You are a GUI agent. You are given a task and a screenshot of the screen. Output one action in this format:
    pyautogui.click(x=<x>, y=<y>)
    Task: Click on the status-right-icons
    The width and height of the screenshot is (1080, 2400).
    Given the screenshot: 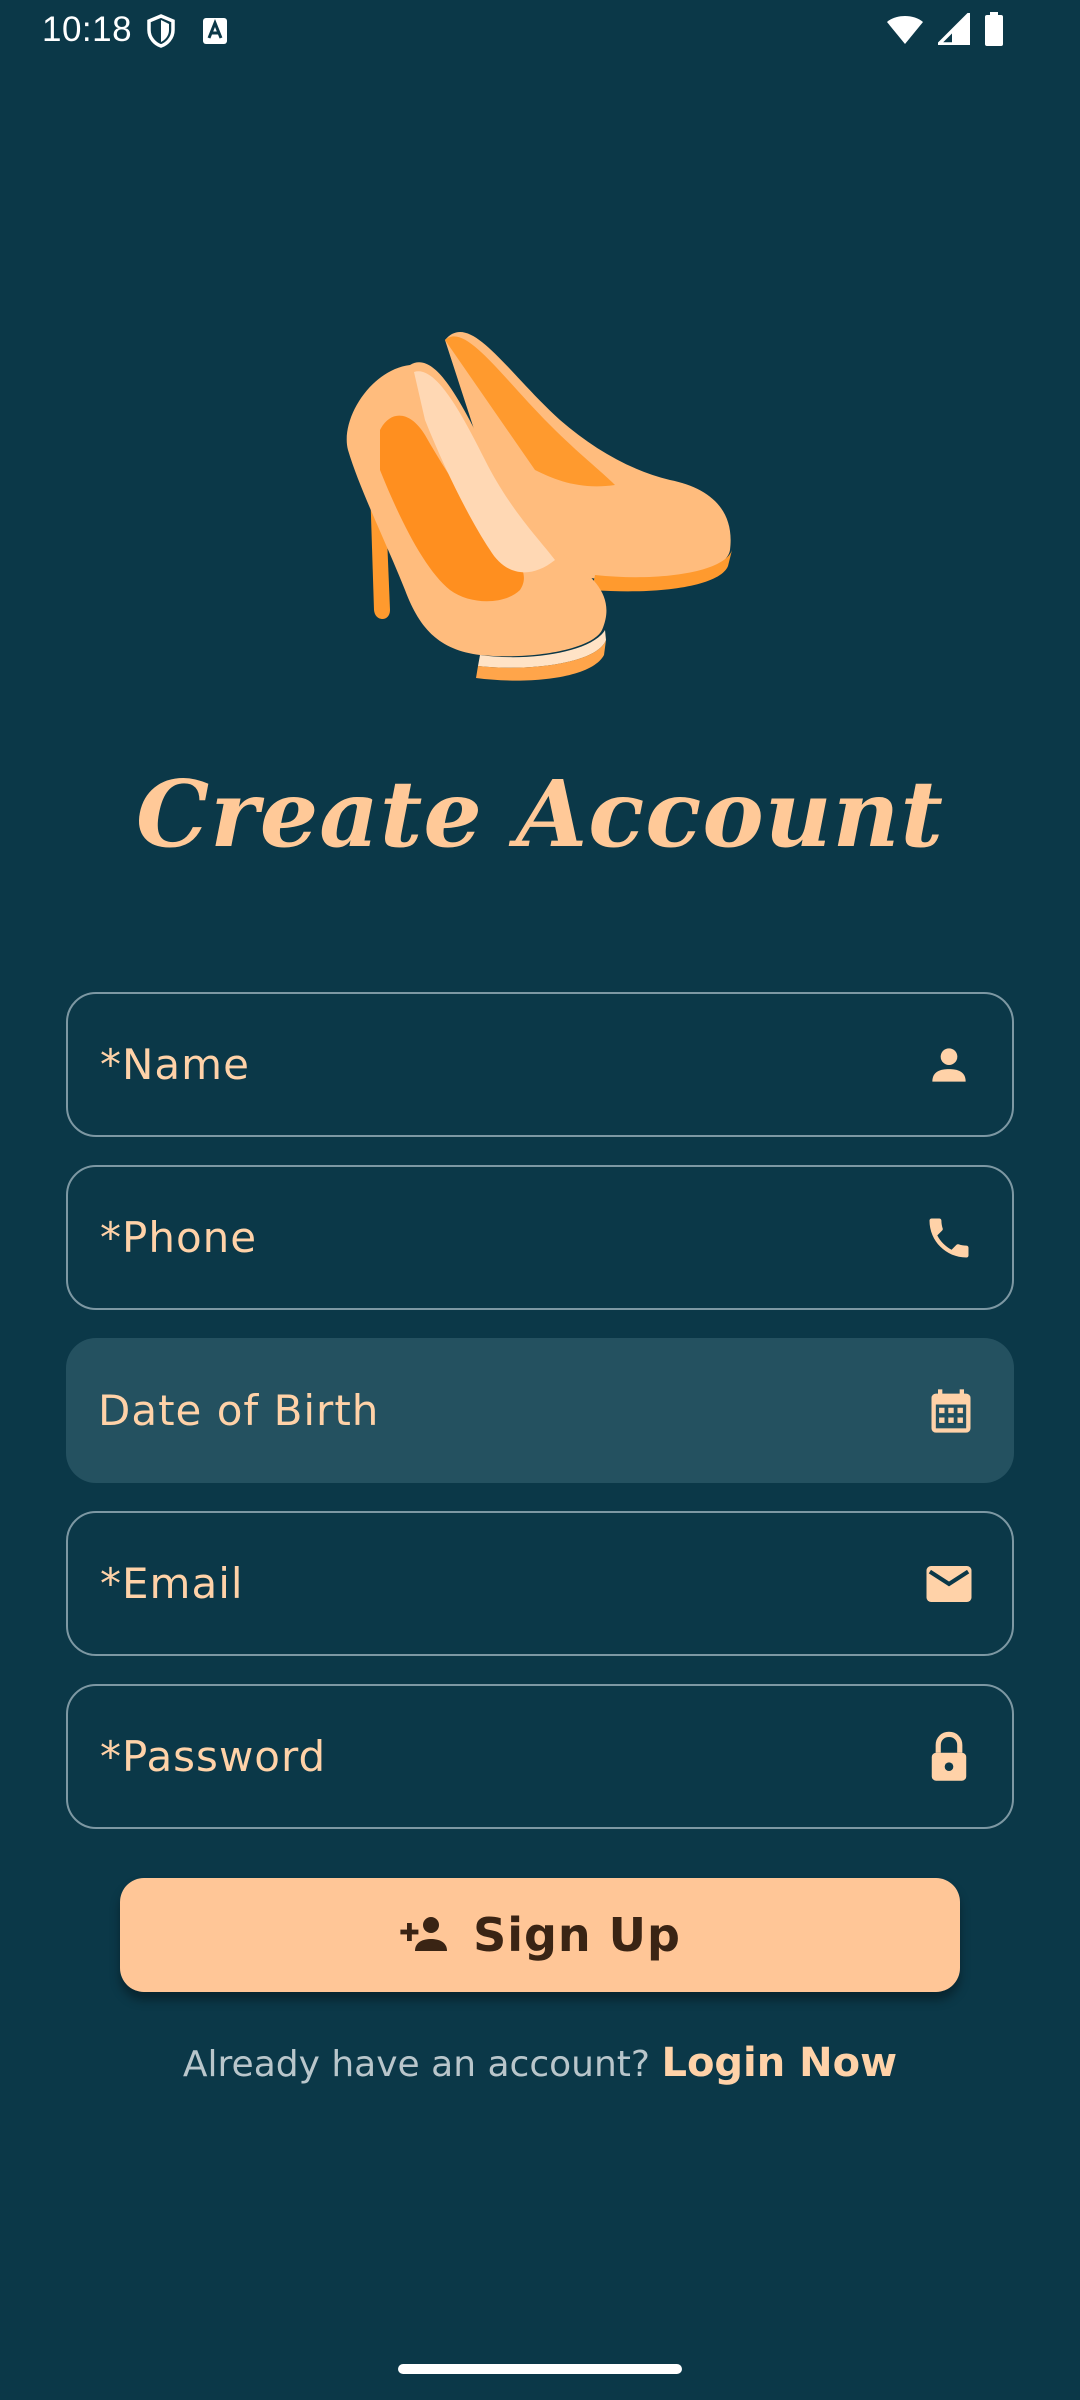 What is the action you would take?
    pyautogui.click(x=945, y=29)
    